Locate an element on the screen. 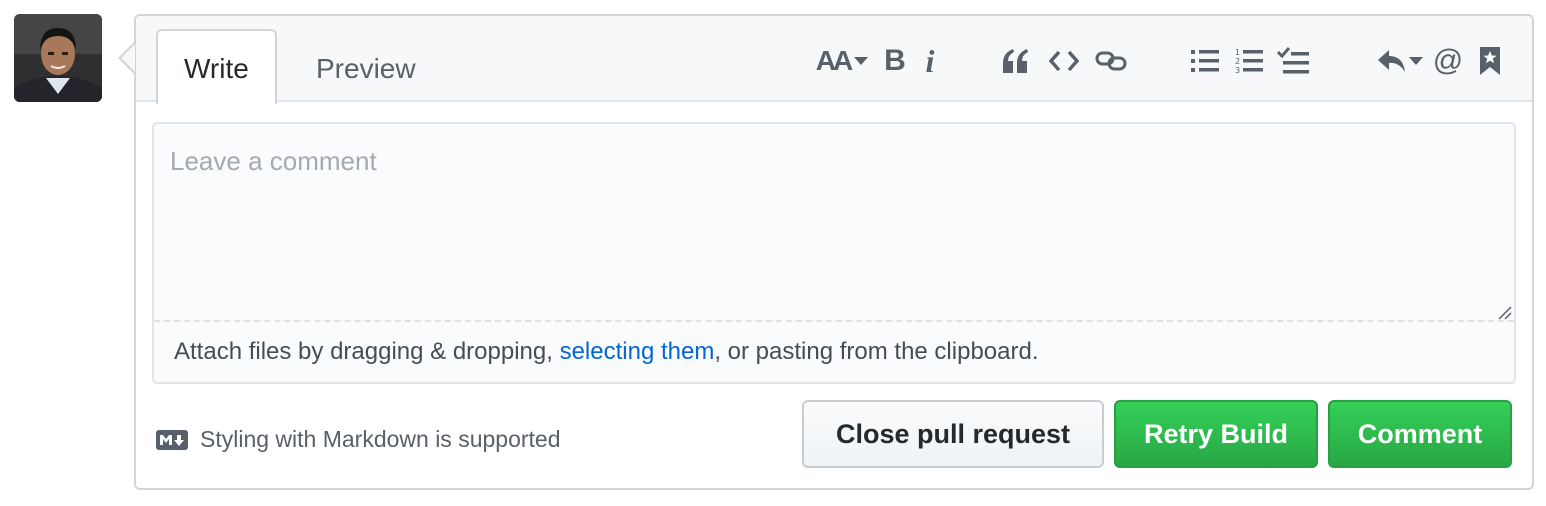 This screenshot has height=506, width=1546. unordered-list-icon is located at coordinates (1205, 61).